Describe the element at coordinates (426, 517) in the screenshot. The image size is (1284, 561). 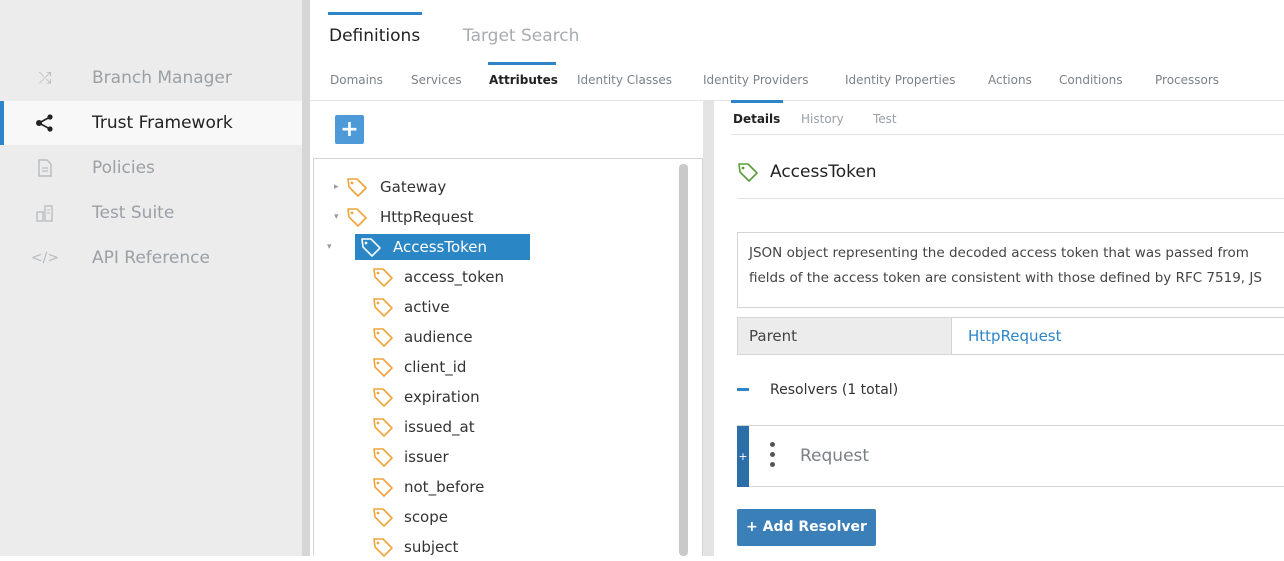
I see `tree-node-label: scope` at that location.